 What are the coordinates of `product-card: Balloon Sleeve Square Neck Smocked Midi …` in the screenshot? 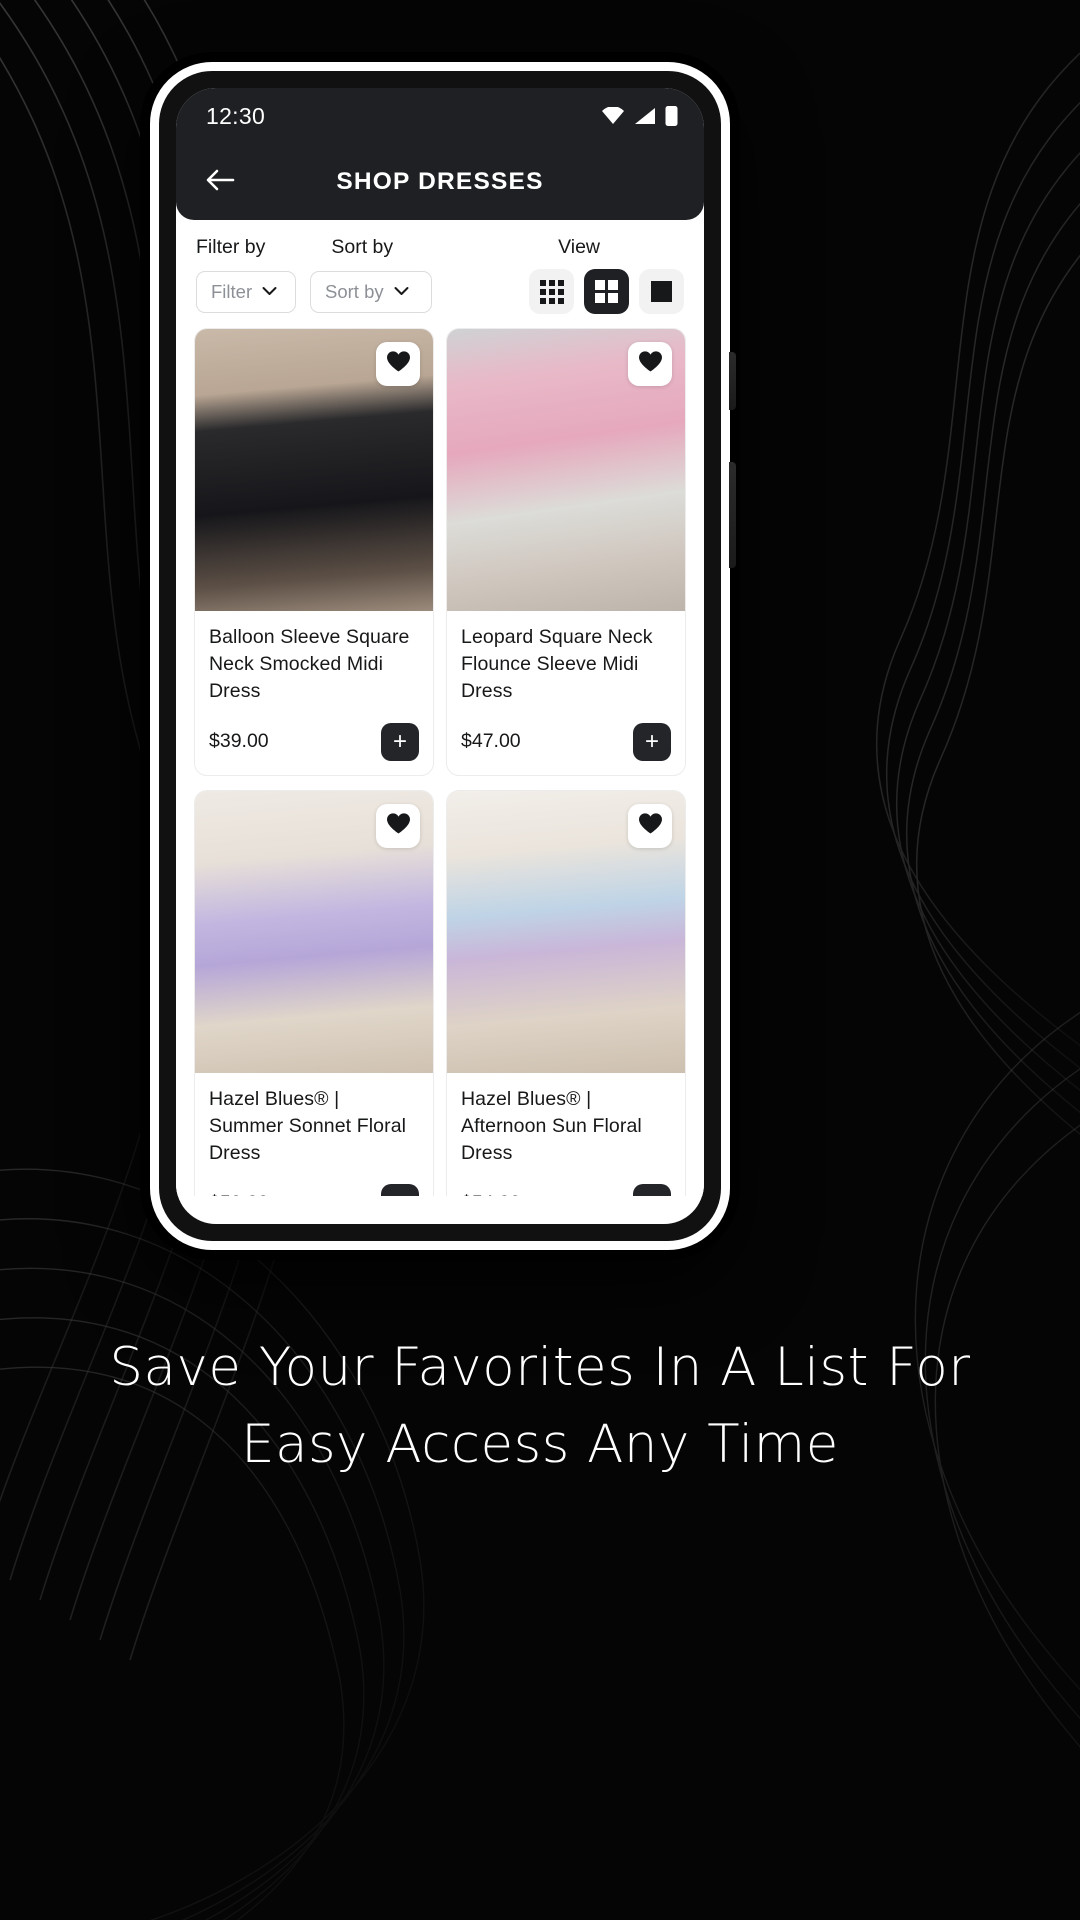 It's located at (314, 552).